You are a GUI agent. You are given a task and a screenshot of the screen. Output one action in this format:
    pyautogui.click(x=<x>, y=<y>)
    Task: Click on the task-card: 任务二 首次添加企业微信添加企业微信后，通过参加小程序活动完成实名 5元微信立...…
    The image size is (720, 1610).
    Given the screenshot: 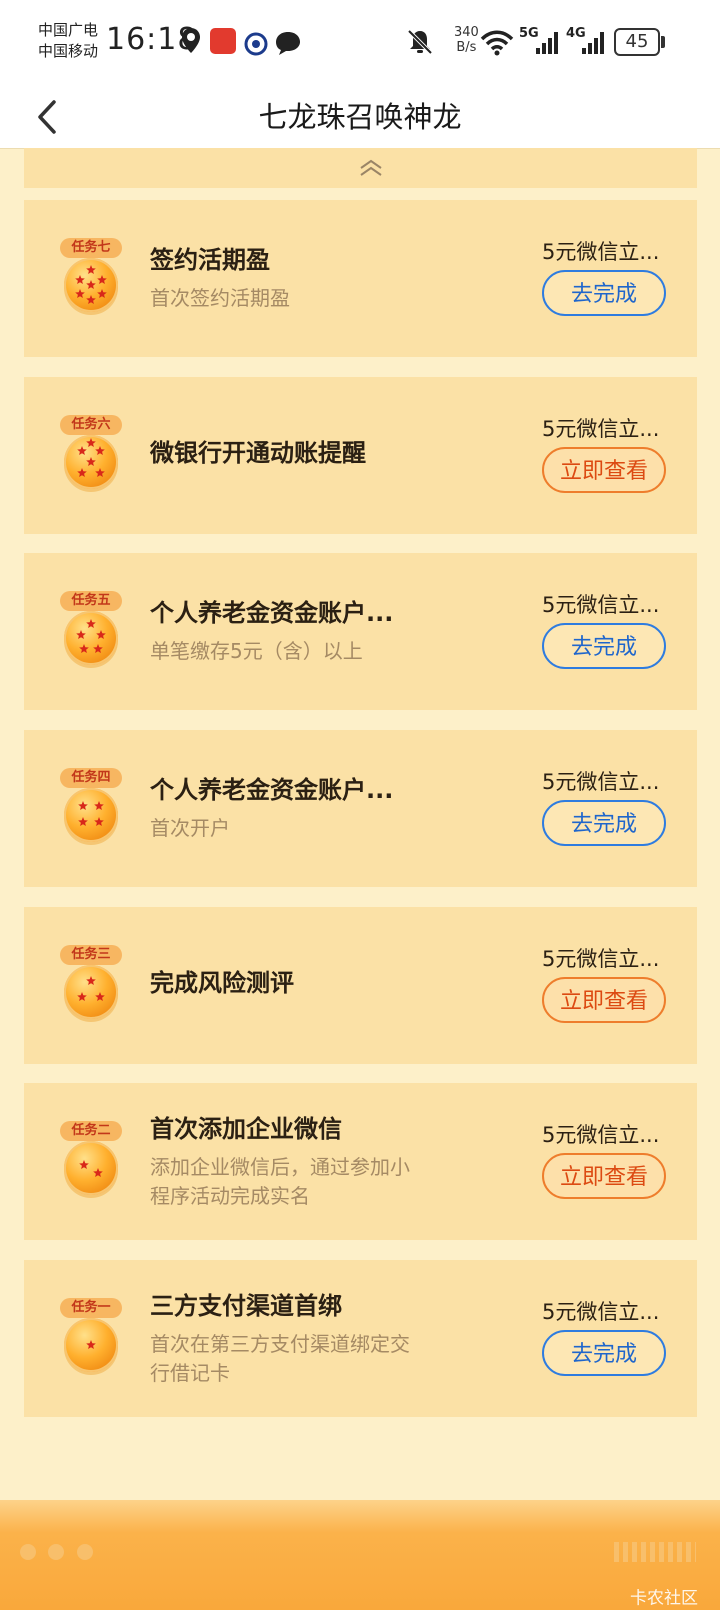 What is the action you would take?
    pyautogui.click(x=360, y=1161)
    